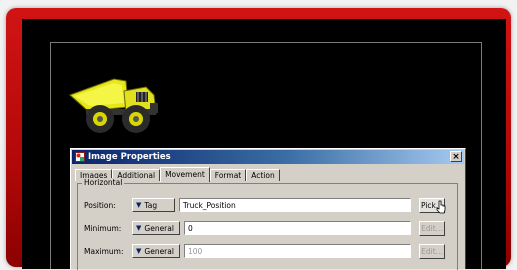 Image resolution: width=517 pixels, height=270 pixels. Describe the element at coordinates (80, 157) in the screenshot. I see `image-properties-icon` at that location.